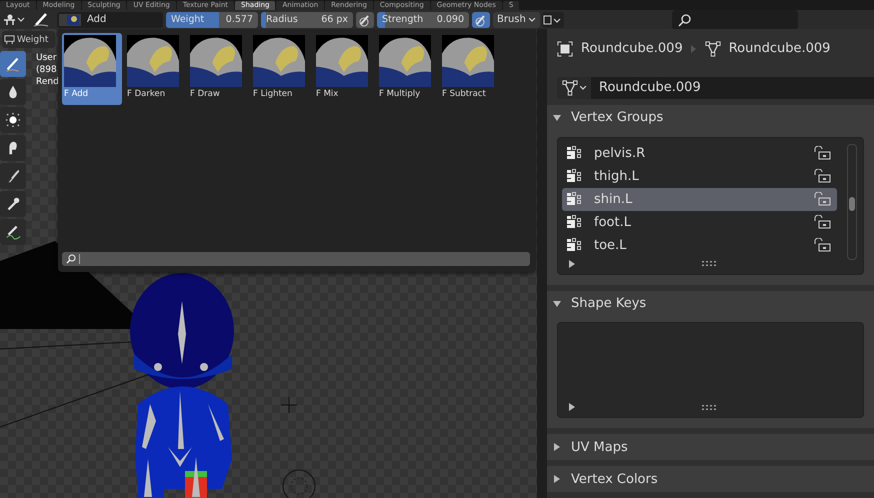 The width and height of the screenshot is (874, 498). Describe the element at coordinates (710, 479) in the screenshot. I see `panel-header: Vertex Colors` at that location.